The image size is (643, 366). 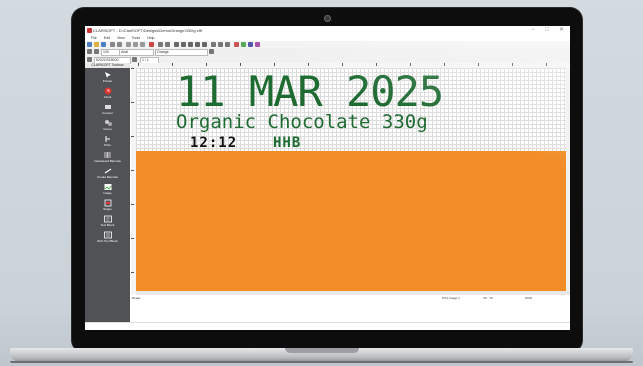 I want to click on bold-icon, so click(x=211, y=51).